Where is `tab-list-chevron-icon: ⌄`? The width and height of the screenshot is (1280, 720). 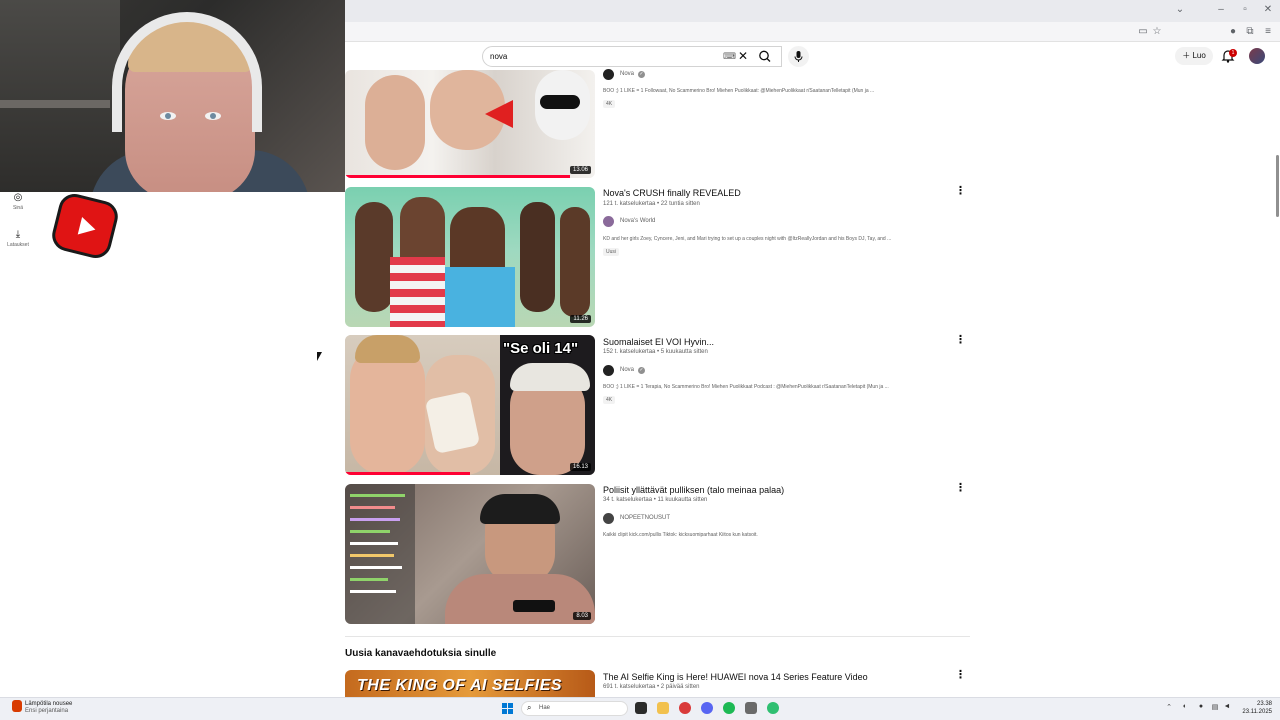 tab-list-chevron-icon: ⌄ is located at coordinates (1180, 9).